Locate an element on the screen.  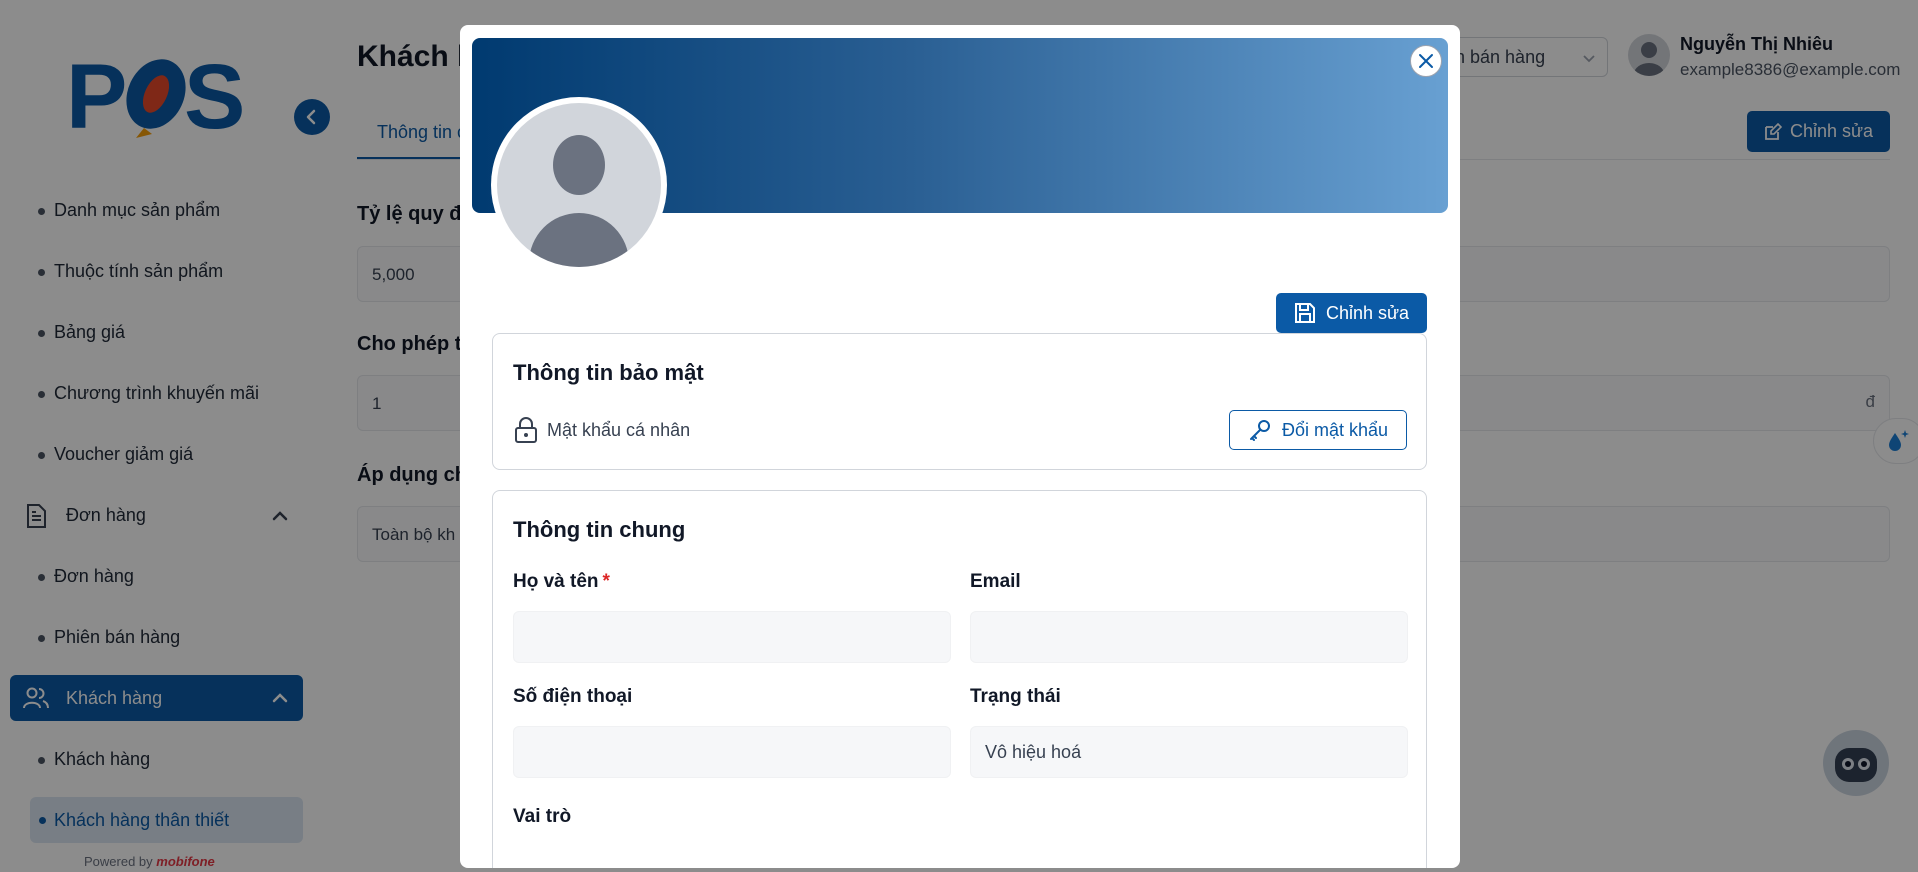
close-button is located at coordinates (1426, 61).